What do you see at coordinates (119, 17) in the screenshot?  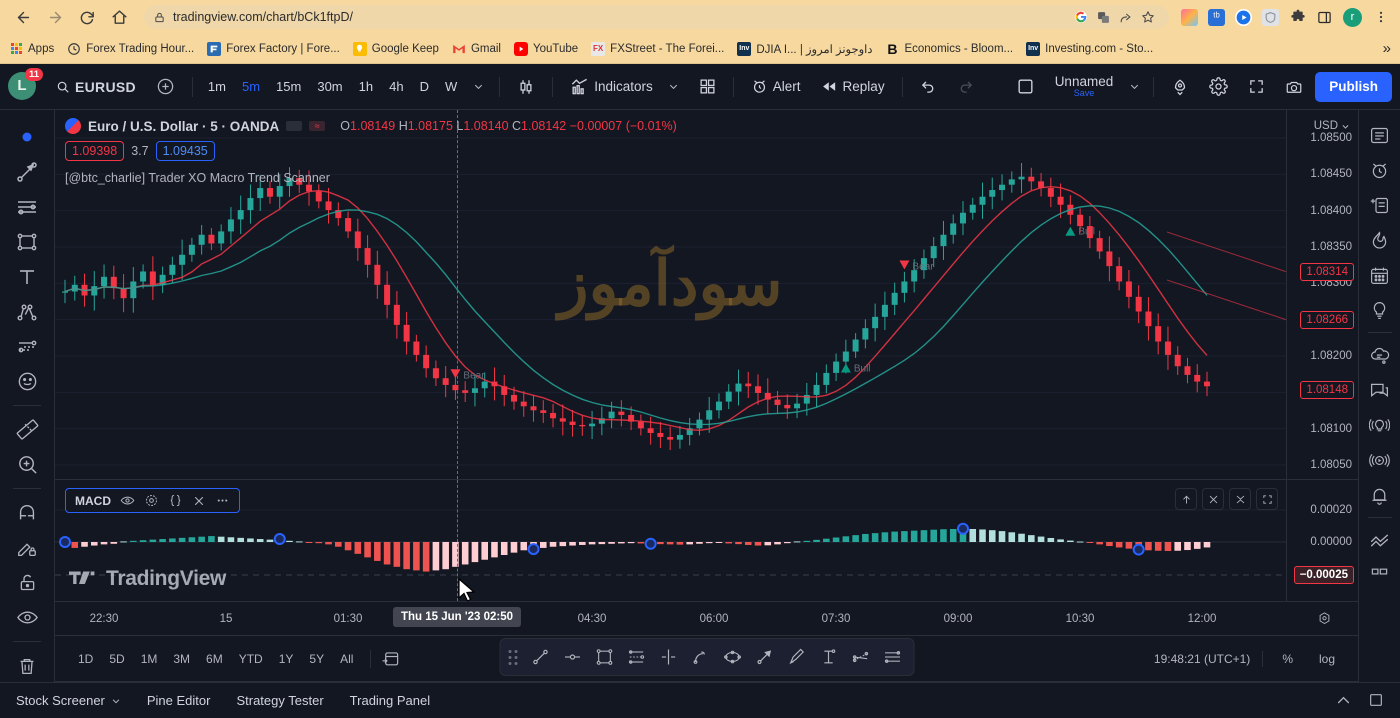 I see `home-button` at bounding box center [119, 17].